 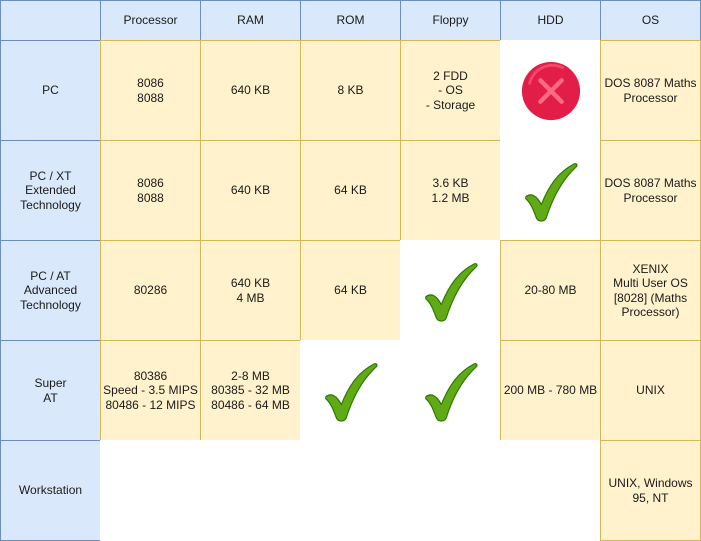 I want to click on column-header-ram: RAM, so click(x=250, y=20).